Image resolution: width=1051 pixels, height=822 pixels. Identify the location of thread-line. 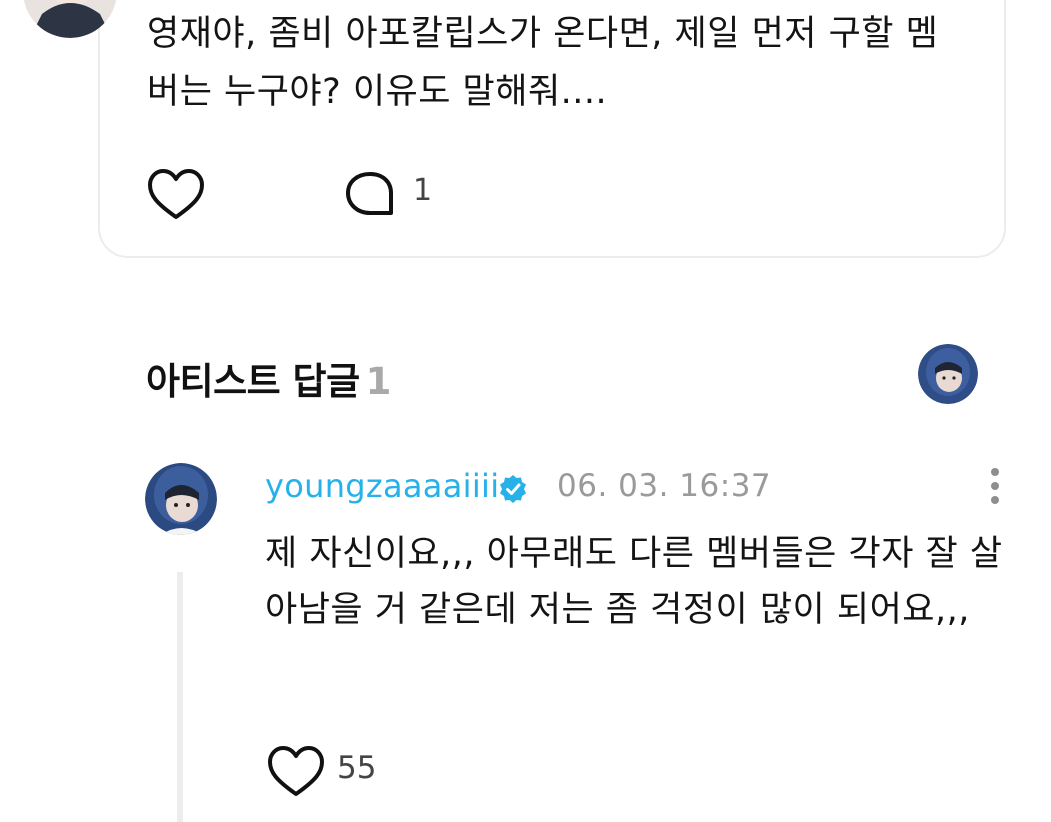
(180, 697).